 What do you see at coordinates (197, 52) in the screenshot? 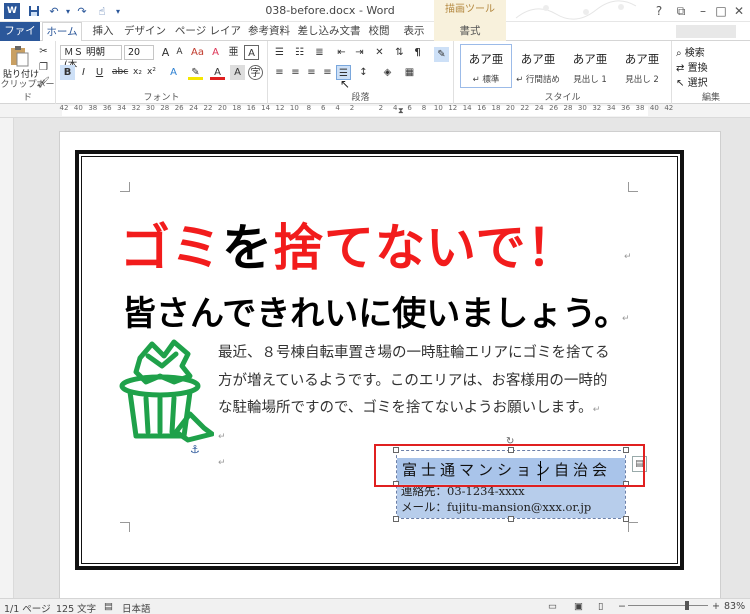
I see `change-case-icon: Aa` at bounding box center [197, 52].